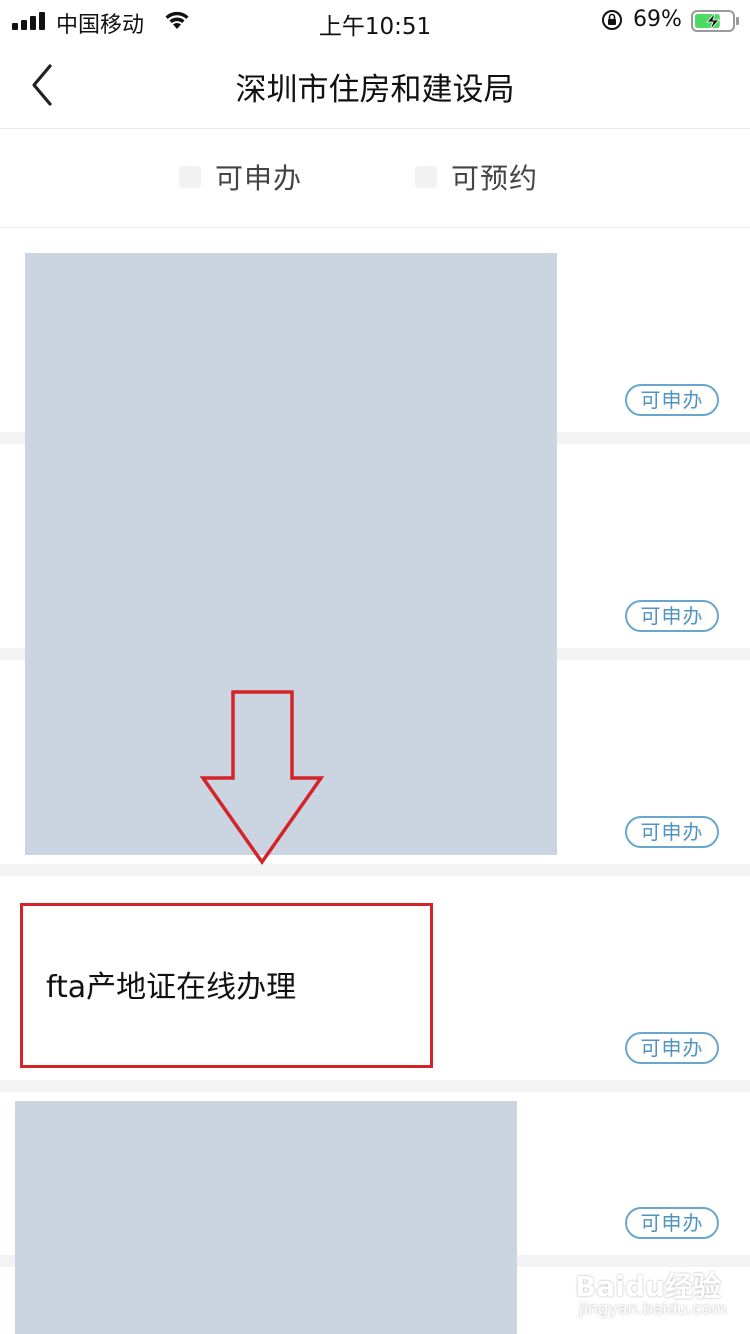 The width and height of the screenshot is (750, 1334). What do you see at coordinates (262, 778) in the screenshot?
I see `annotation-arrow-icon` at bounding box center [262, 778].